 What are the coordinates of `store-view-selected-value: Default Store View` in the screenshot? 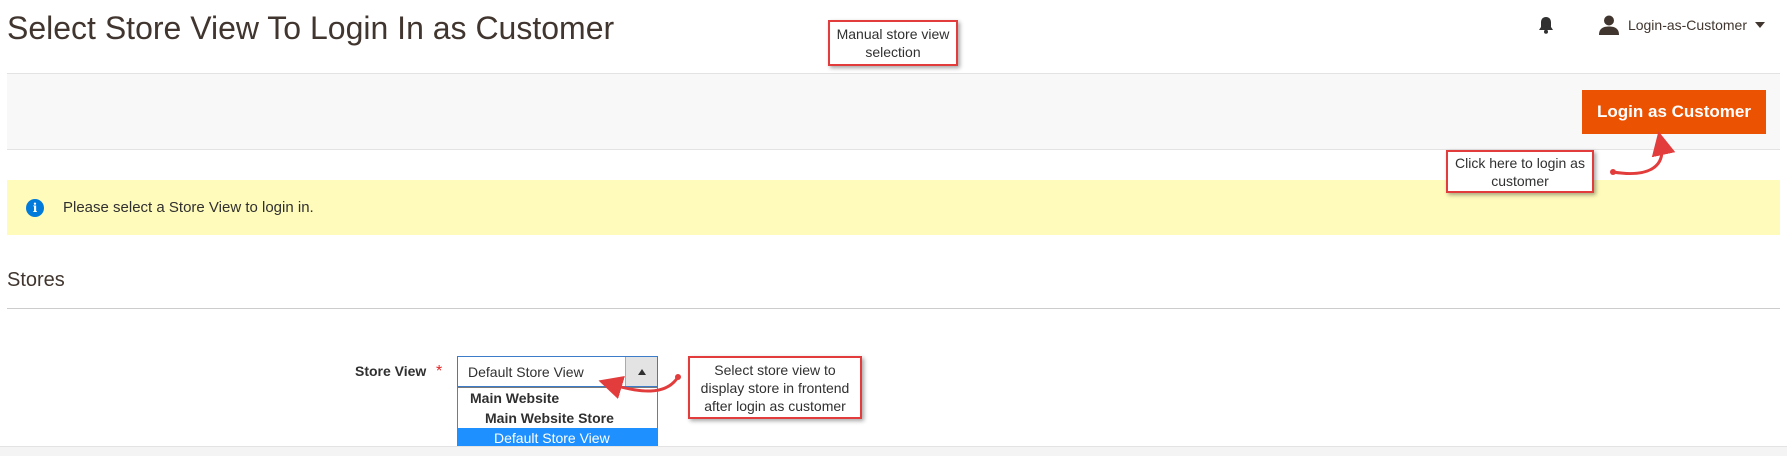 It's located at (526, 371).